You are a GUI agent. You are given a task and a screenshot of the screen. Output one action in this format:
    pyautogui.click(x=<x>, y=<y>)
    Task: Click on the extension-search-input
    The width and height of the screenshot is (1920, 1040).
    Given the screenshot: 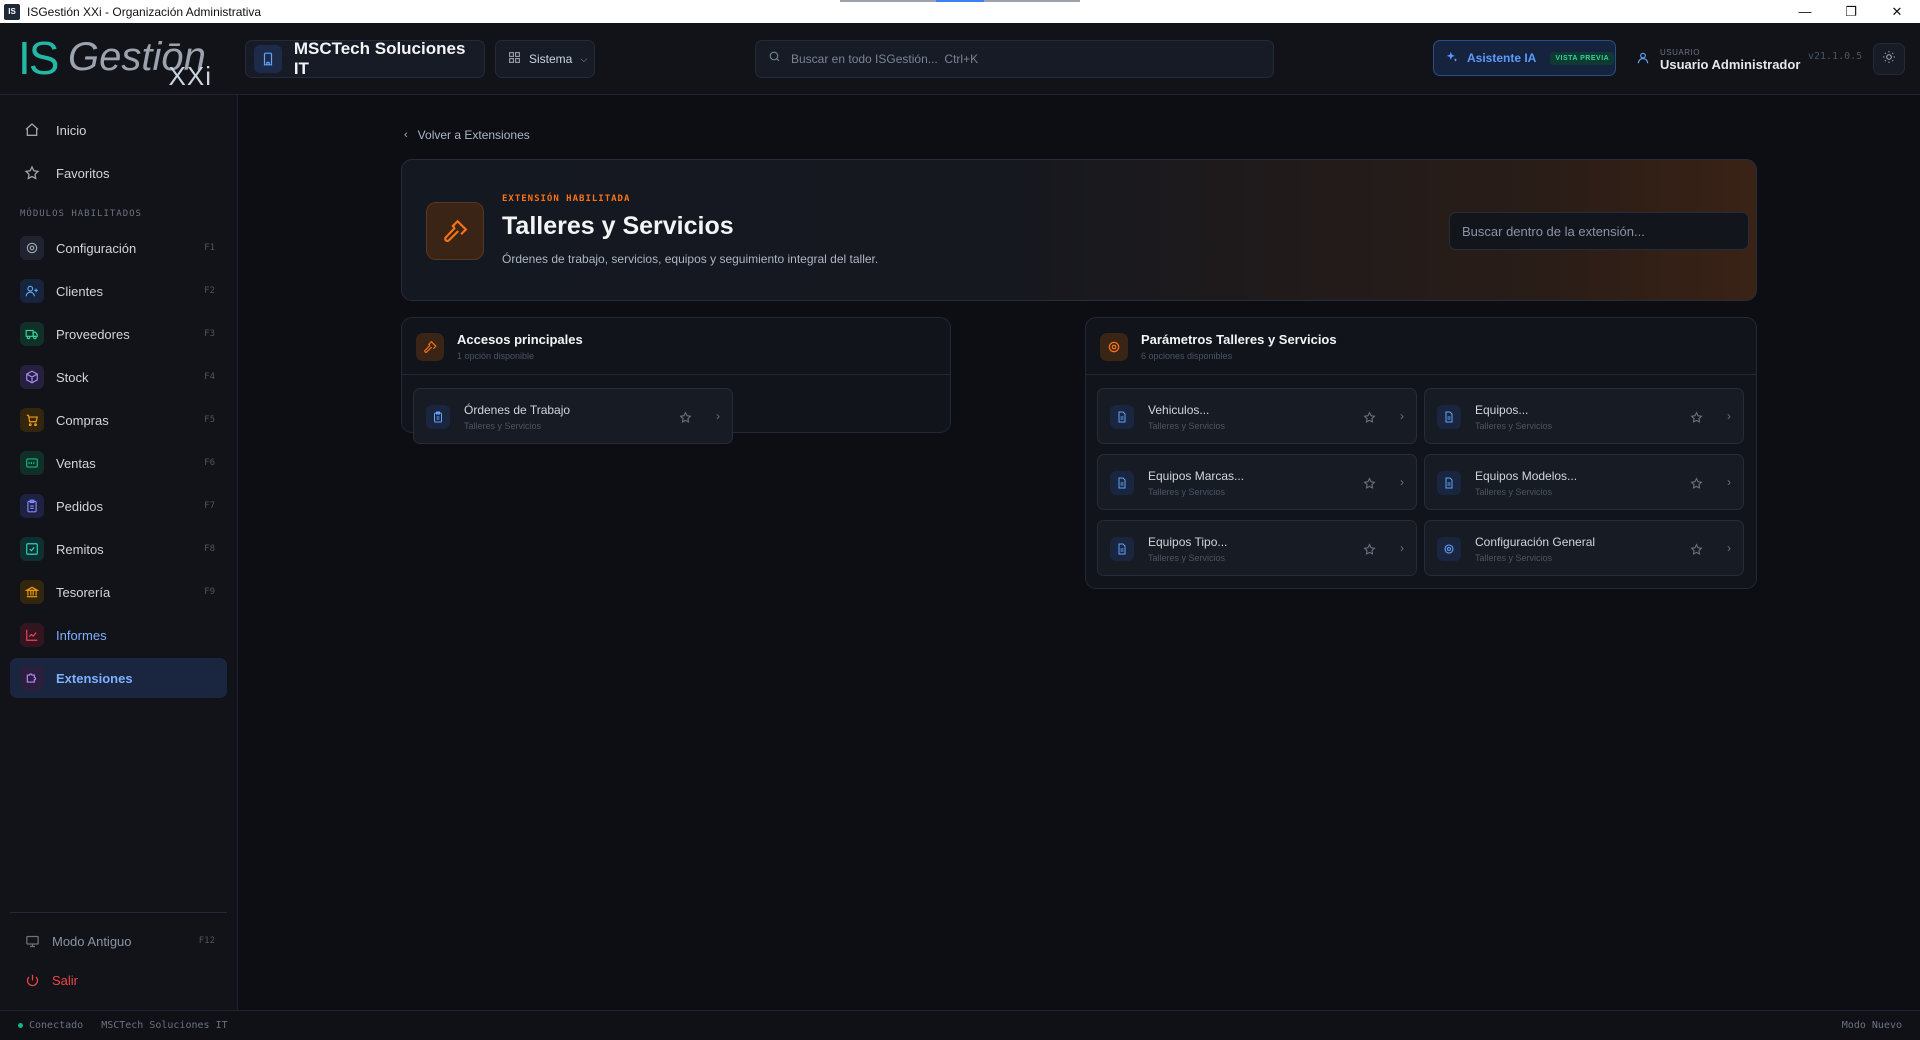 What is the action you would take?
    pyautogui.click(x=1599, y=231)
    